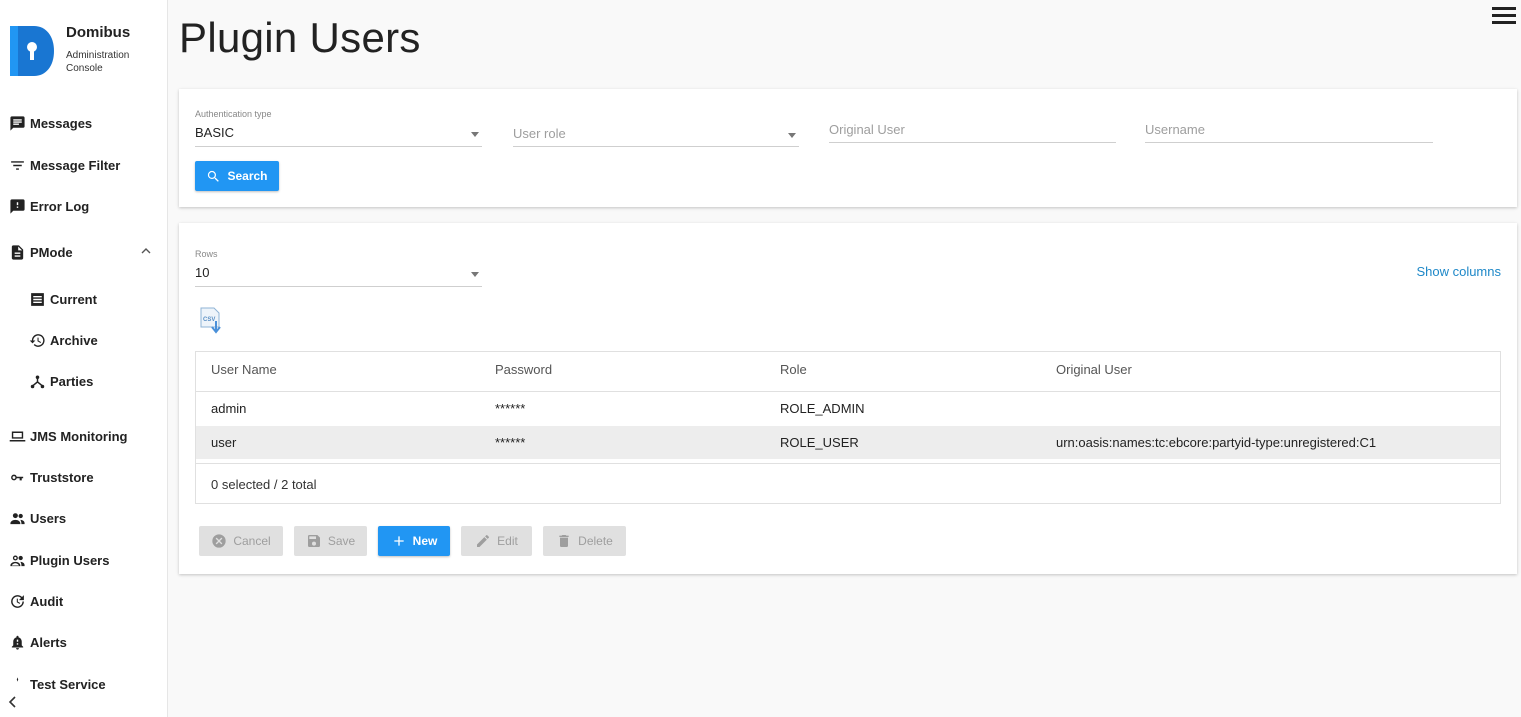  What do you see at coordinates (483, 540) in the screenshot?
I see `pencil-icon` at bounding box center [483, 540].